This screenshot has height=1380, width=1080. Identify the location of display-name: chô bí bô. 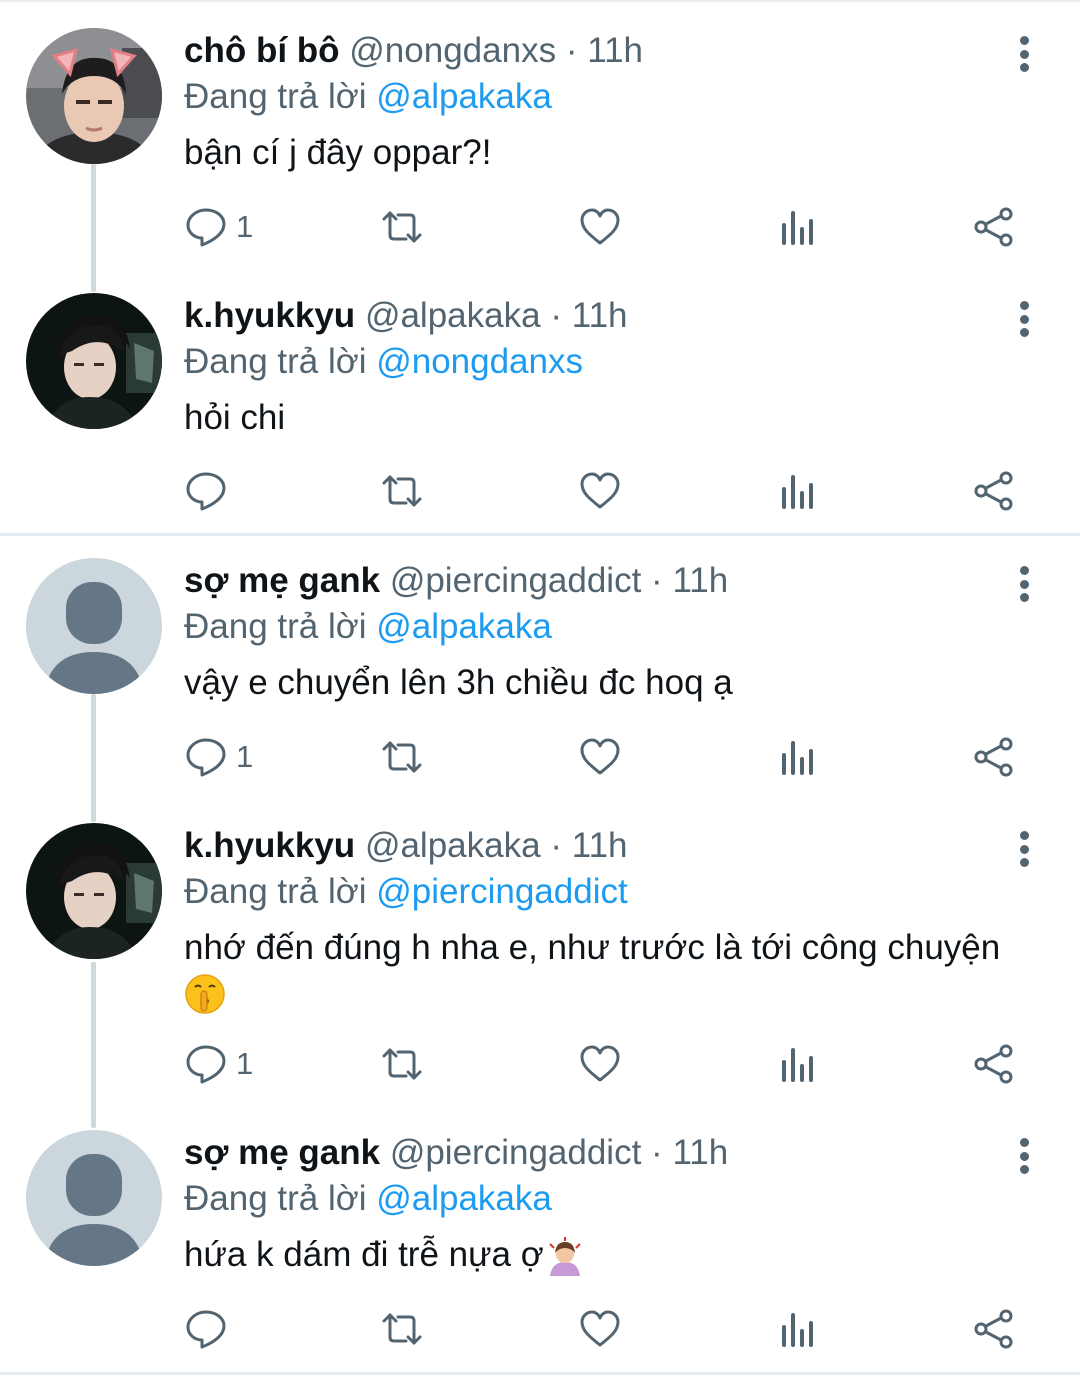
(262, 50).